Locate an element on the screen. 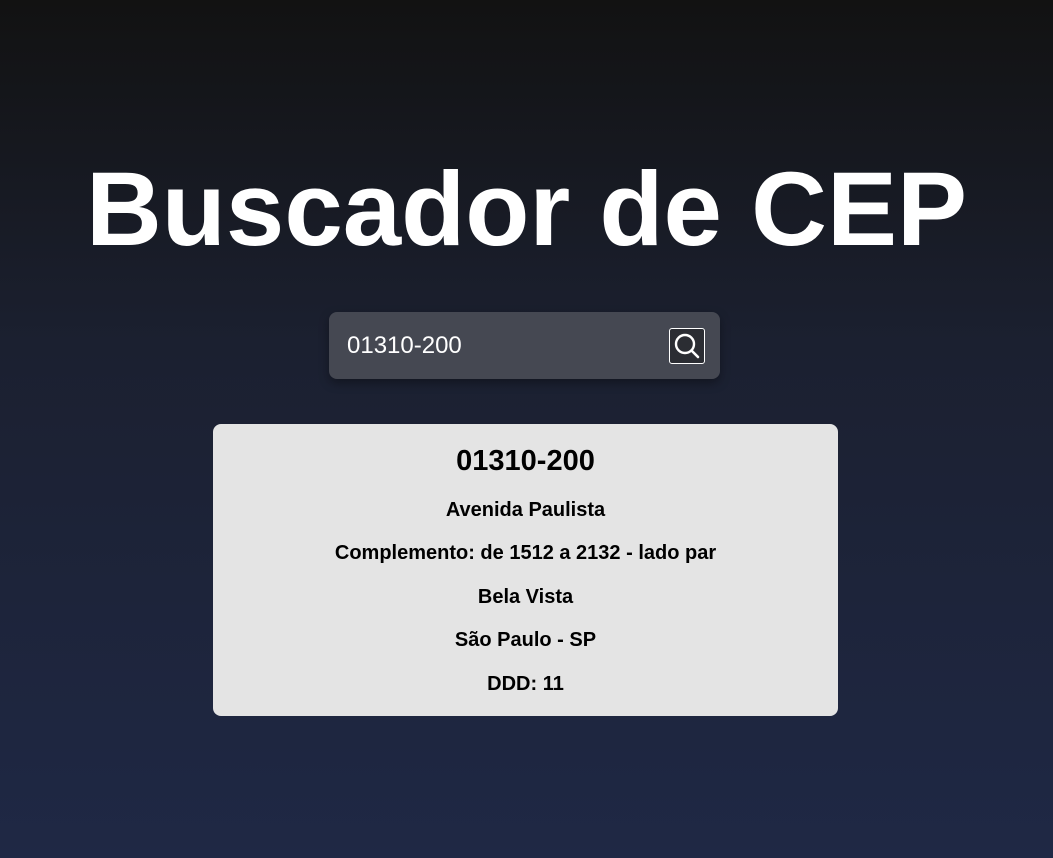 The image size is (1053, 858). search-icon is located at coordinates (687, 346).